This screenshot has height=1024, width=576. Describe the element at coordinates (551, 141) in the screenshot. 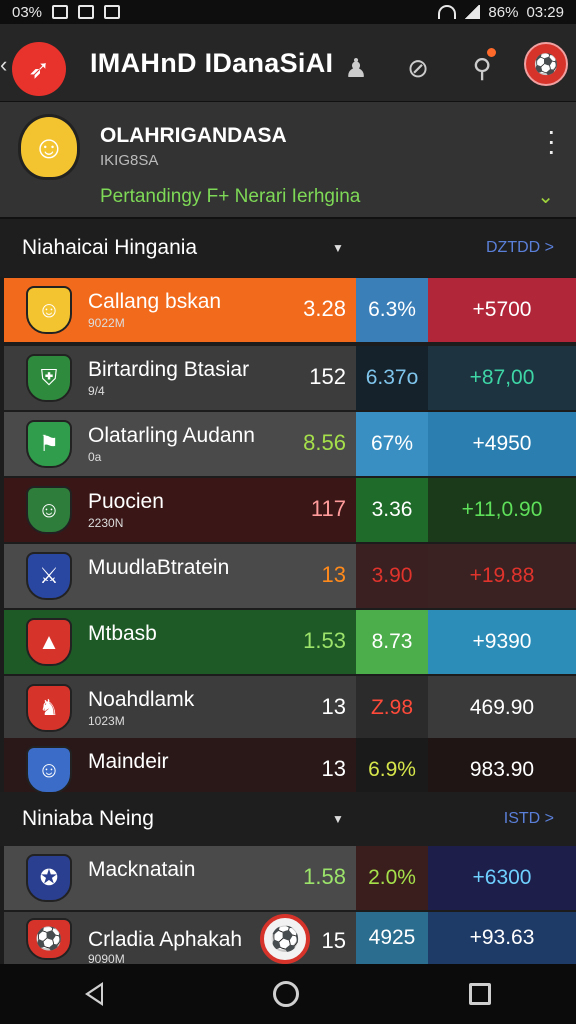

I see `more-options-icon: · · ·` at that location.